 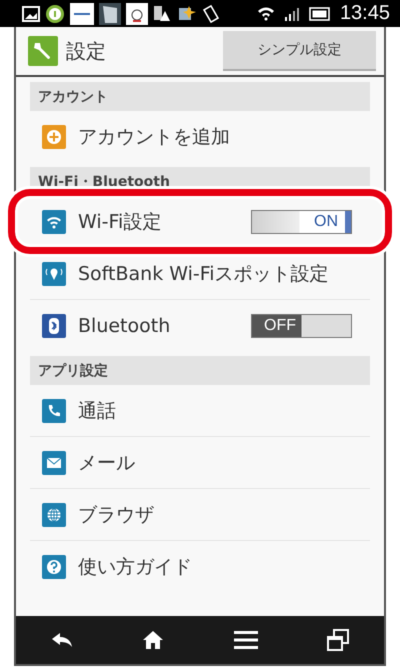 I want to click on rotate-icon, so click(x=211, y=14).